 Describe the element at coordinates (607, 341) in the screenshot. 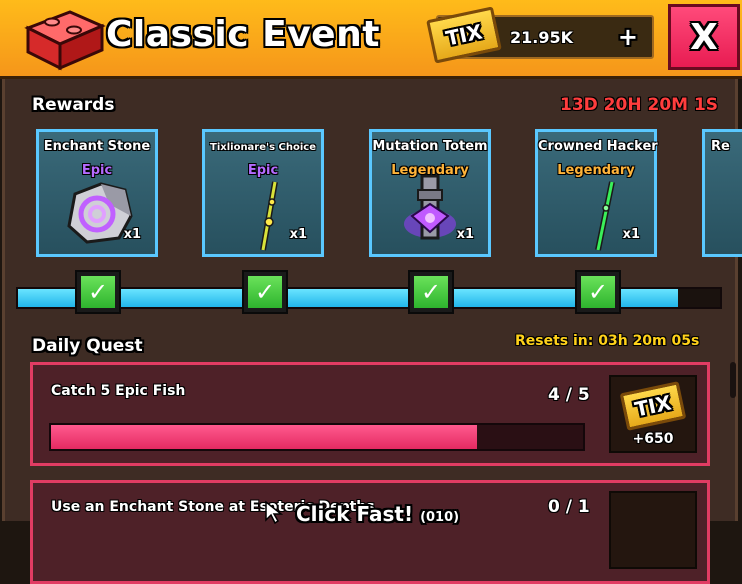

I see `quest-reset-timer: Resets in: 03h 20m 05s` at that location.